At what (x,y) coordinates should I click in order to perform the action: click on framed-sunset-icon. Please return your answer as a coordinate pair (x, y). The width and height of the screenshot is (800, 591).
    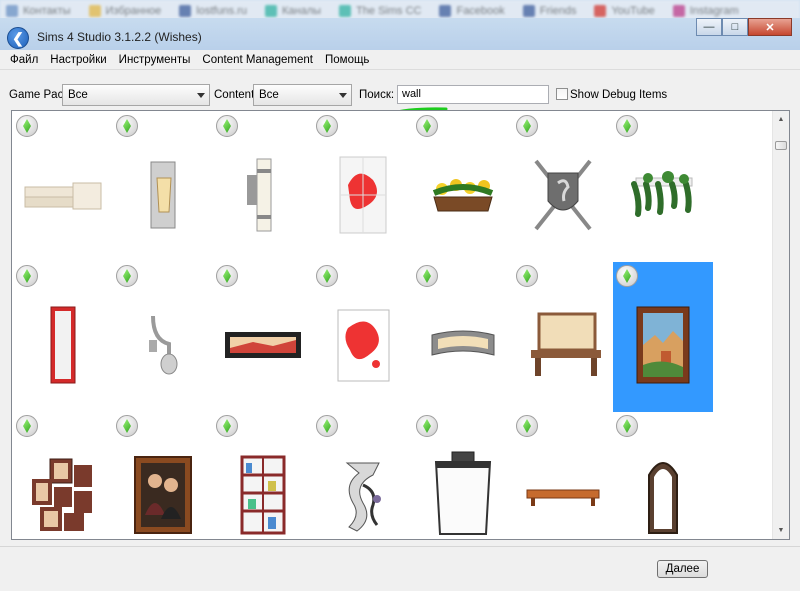
    Looking at the image, I should click on (263, 345).